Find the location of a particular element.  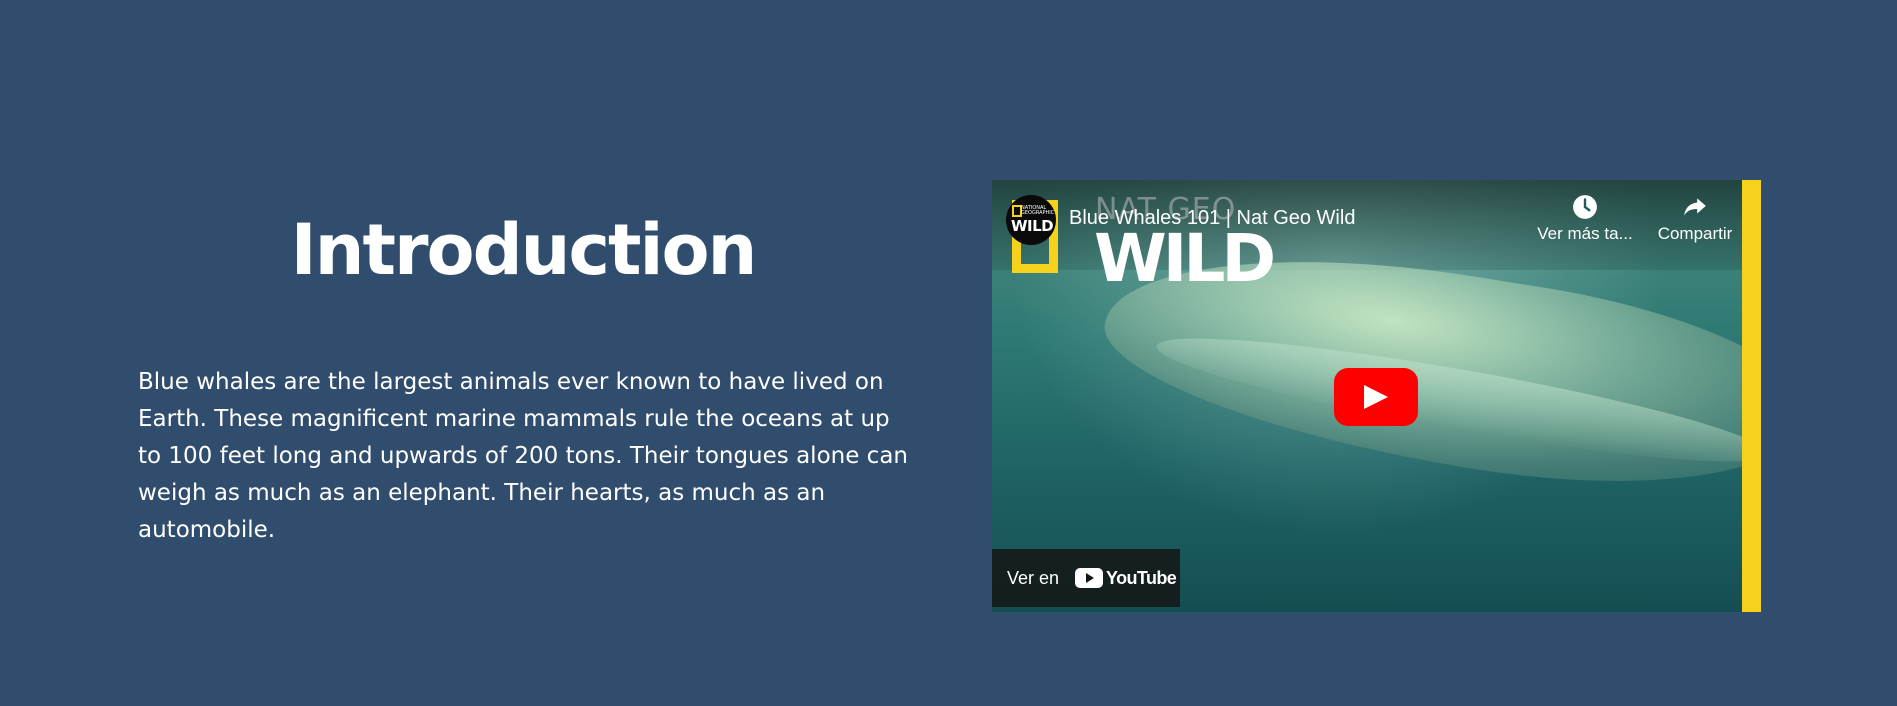

youtube-wordmark: YouTube is located at coordinates (1141, 577).